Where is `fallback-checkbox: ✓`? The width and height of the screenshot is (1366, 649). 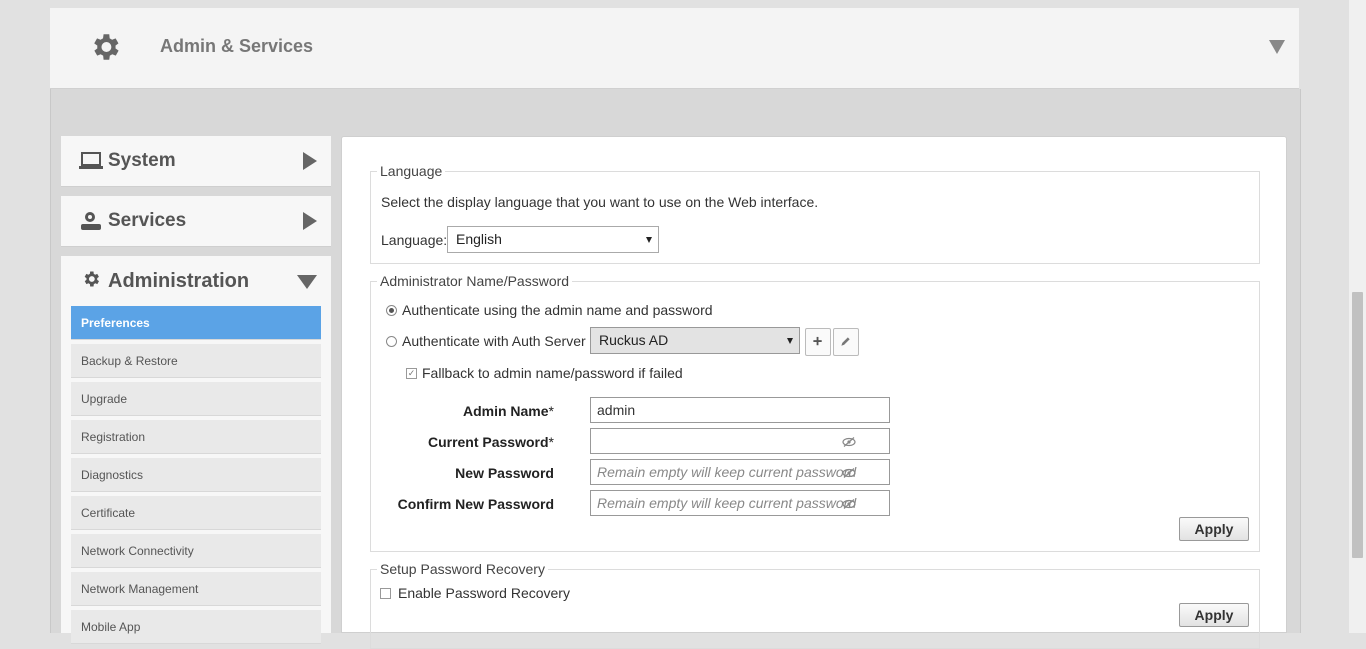 fallback-checkbox: ✓ is located at coordinates (411, 373).